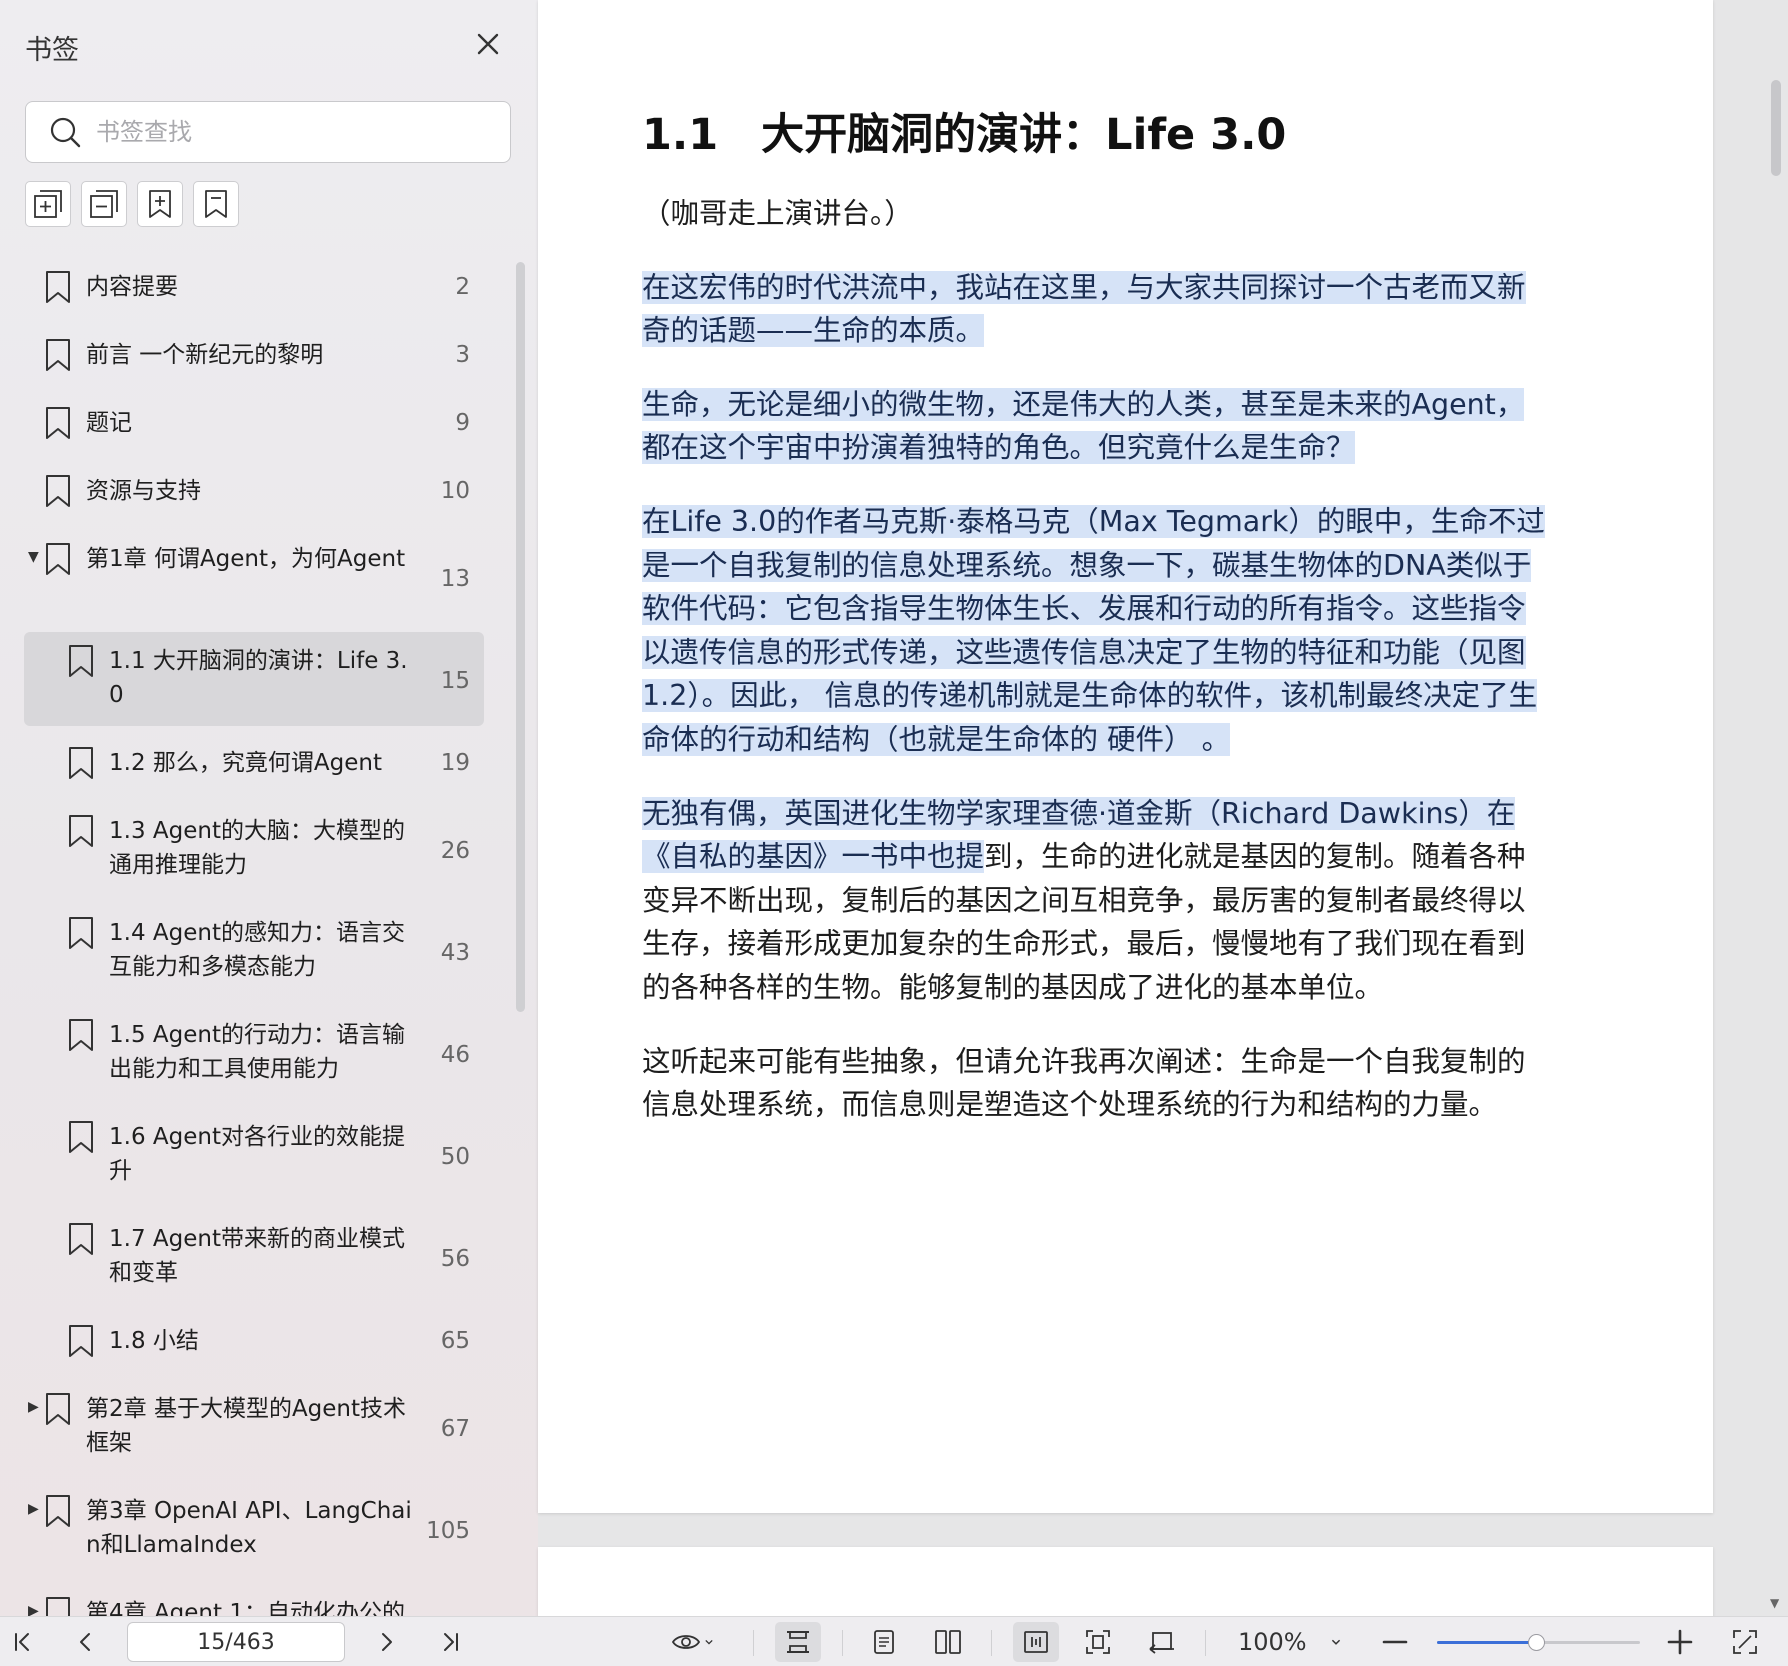  Describe the element at coordinates (884, 1642) in the screenshot. I see `single-page-button` at that location.